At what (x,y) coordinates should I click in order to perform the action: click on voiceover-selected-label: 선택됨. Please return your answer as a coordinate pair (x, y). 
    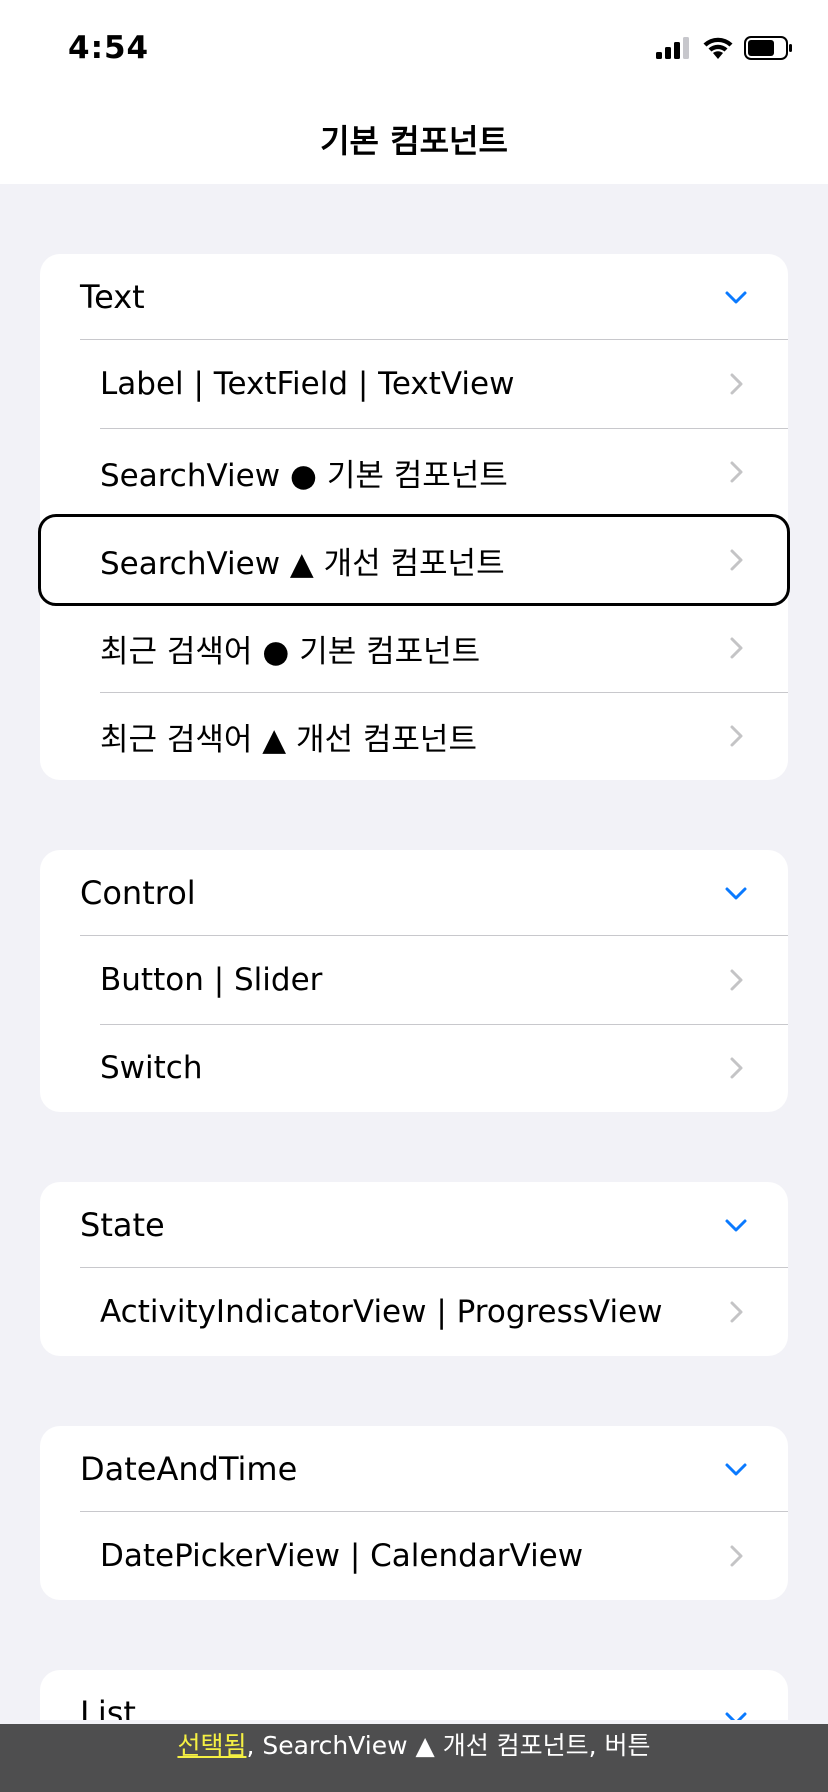
    Looking at the image, I should click on (212, 1745).